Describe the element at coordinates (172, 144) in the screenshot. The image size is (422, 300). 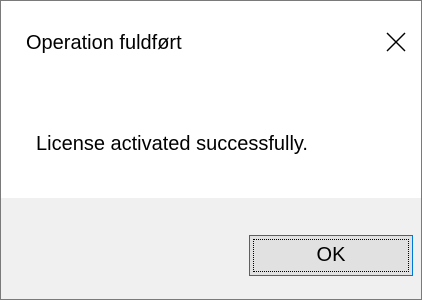
I see `dialog-message: License activated successfully.` at that location.